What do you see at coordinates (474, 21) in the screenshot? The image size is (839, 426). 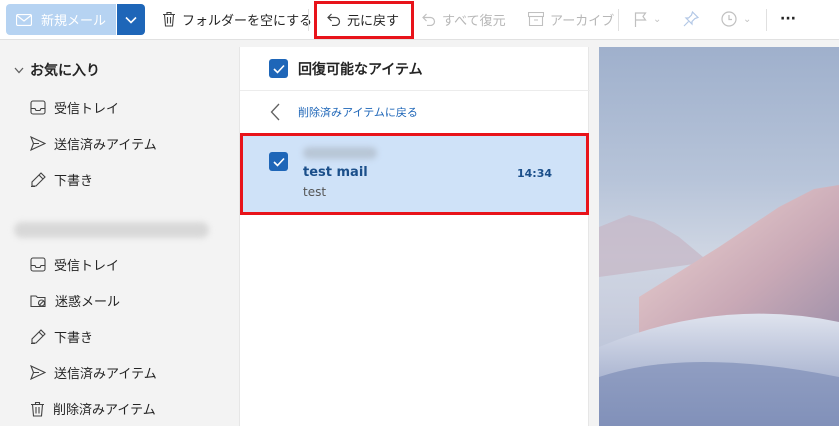 I see `restore-all-label: すべて復元` at bounding box center [474, 21].